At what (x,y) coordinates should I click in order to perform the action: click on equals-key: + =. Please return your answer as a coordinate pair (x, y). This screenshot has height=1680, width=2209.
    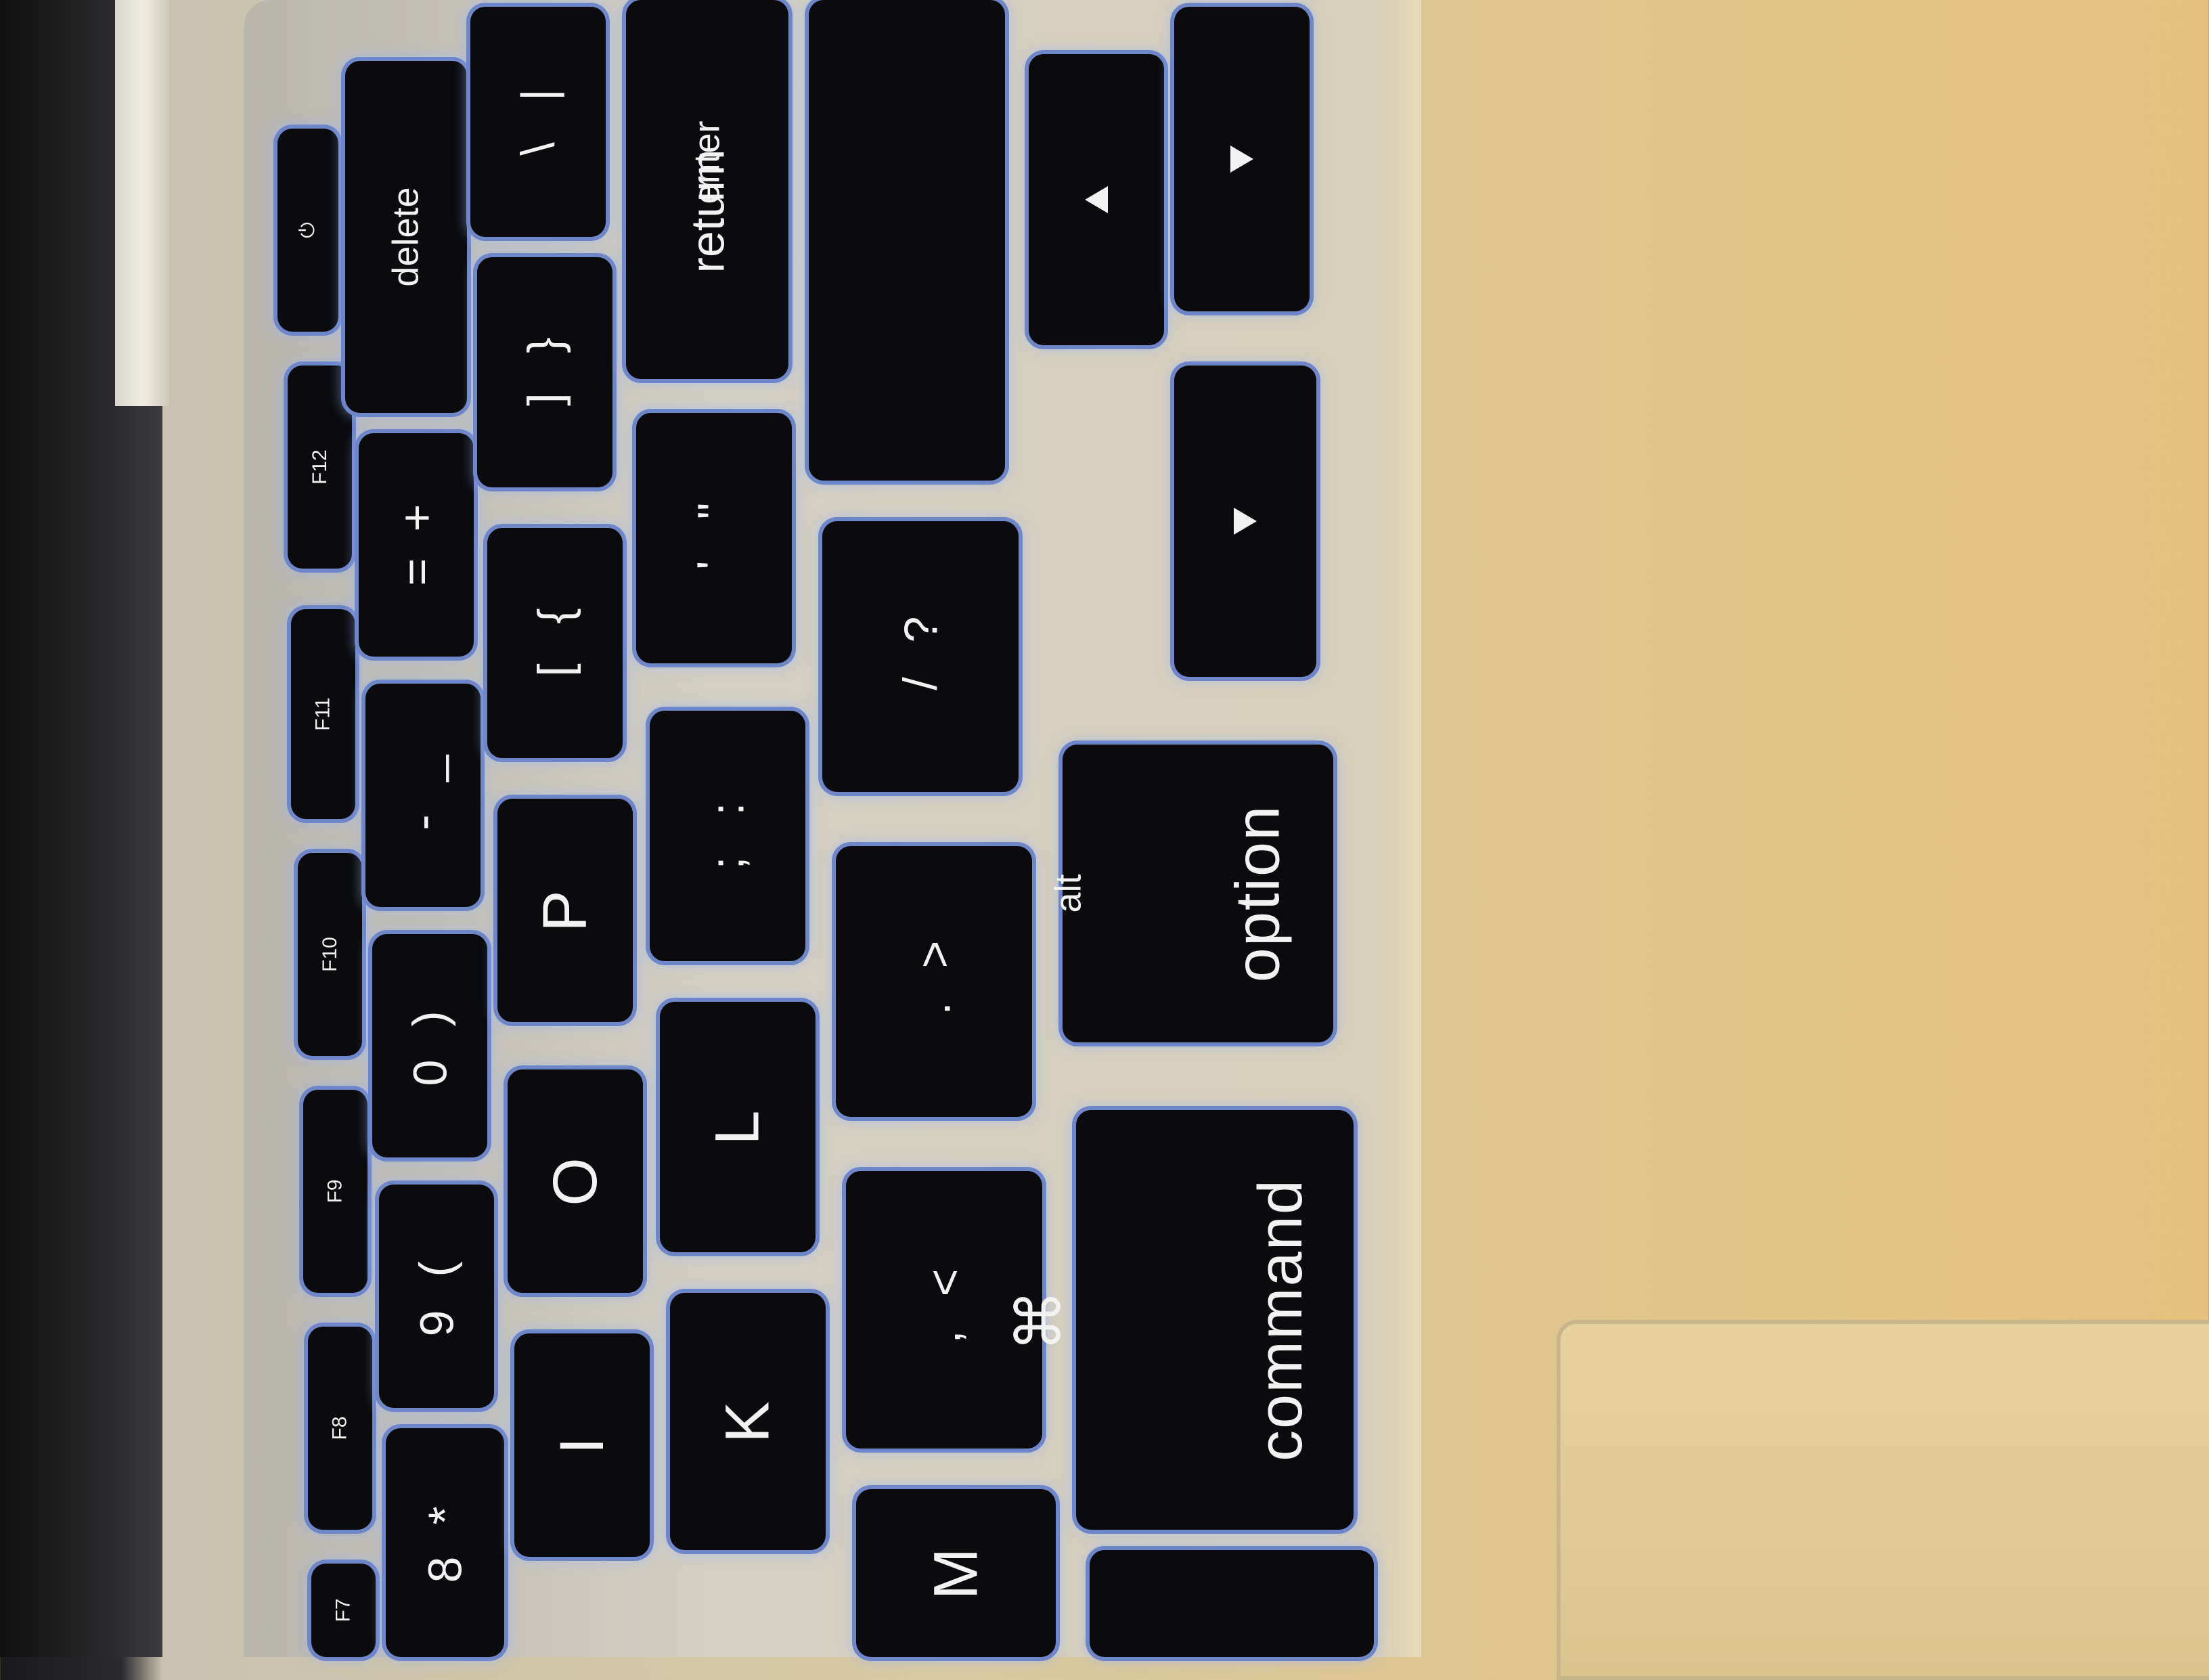
    Looking at the image, I should click on (416, 545).